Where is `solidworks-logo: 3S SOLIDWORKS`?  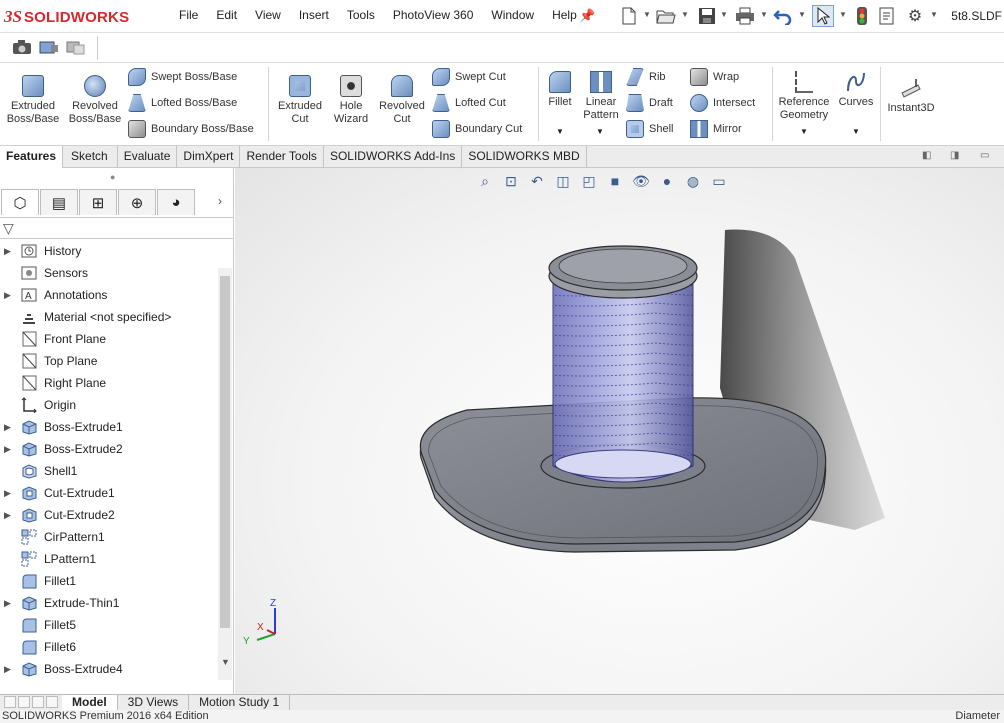 solidworks-logo: 3S SOLIDWORKS is located at coordinates (66, 17).